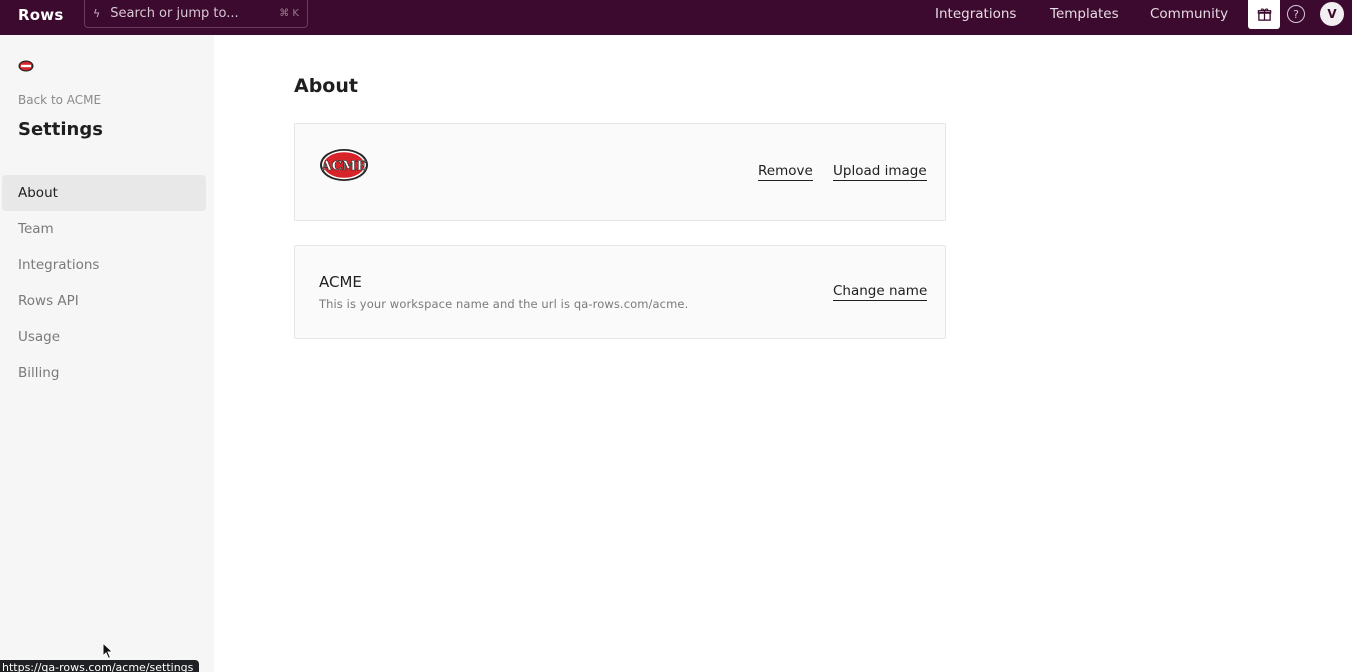  I want to click on rows-logo: Rows, so click(40, 15).